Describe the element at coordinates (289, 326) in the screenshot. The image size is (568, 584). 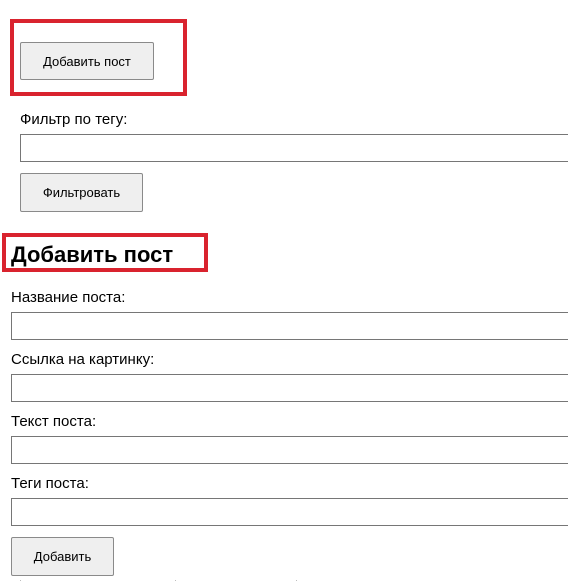
I see `post-title-input` at that location.